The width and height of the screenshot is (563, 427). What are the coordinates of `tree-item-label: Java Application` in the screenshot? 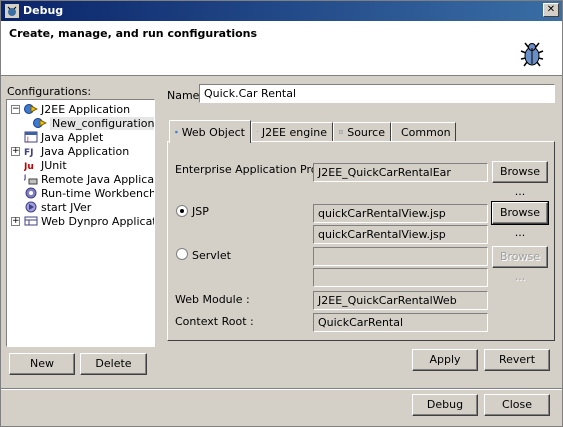 It's located at (85, 151).